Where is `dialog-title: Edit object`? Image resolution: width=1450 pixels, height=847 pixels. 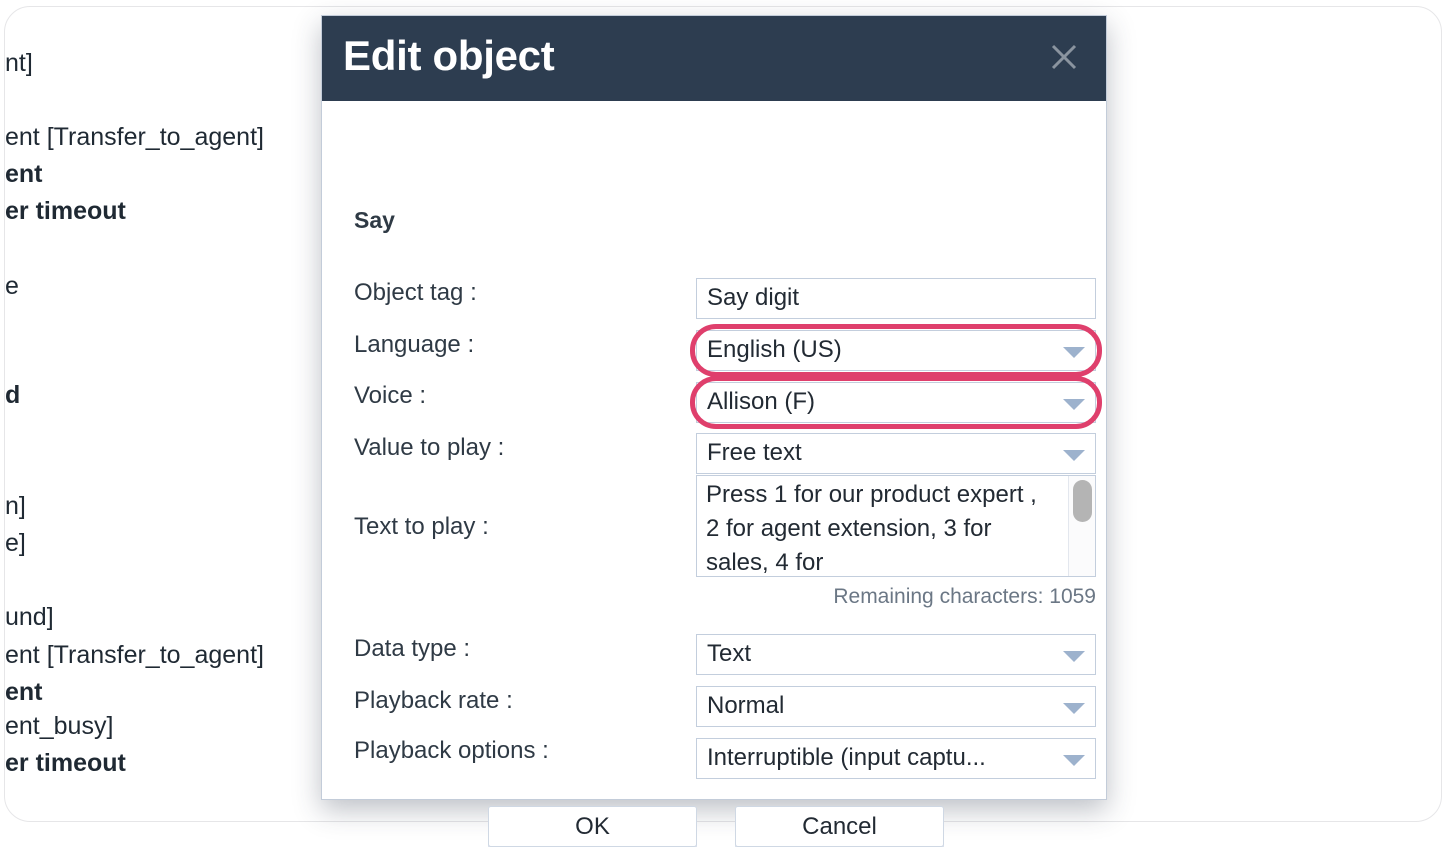
dialog-title: Edit object is located at coordinates (449, 55).